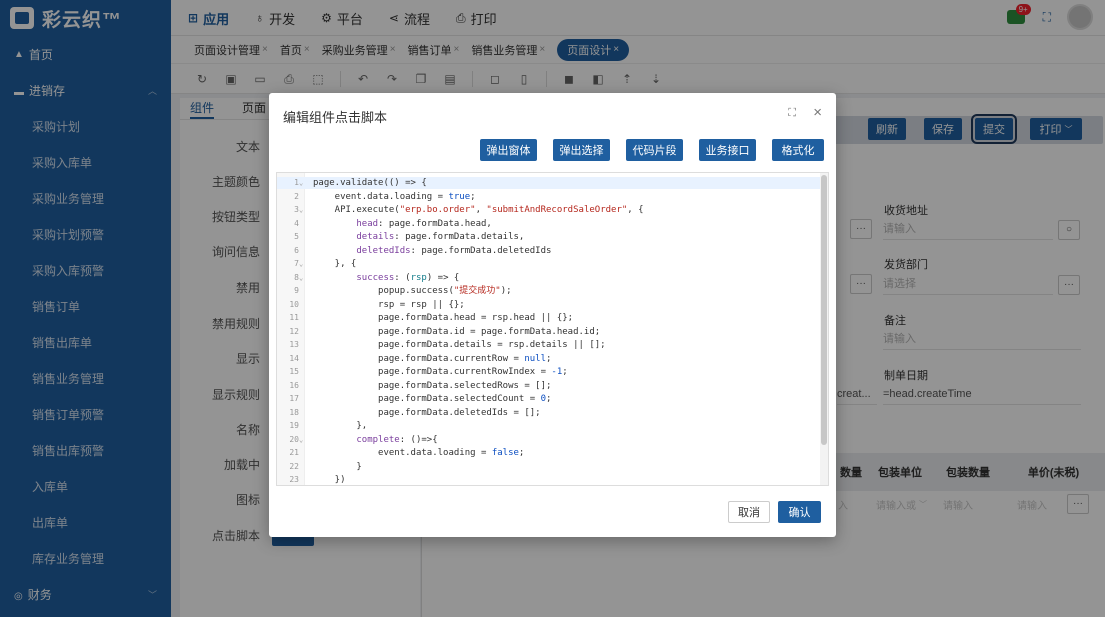 The height and width of the screenshot is (617, 1105). I want to click on code-line: 14 page.formData.currentRow = null;, so click(549, 359).